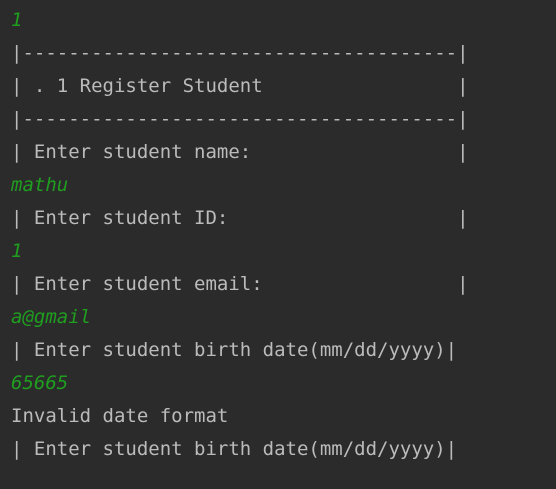  I want to click on menu-title-line: | . 1 Register Student |, so click(240, 86).